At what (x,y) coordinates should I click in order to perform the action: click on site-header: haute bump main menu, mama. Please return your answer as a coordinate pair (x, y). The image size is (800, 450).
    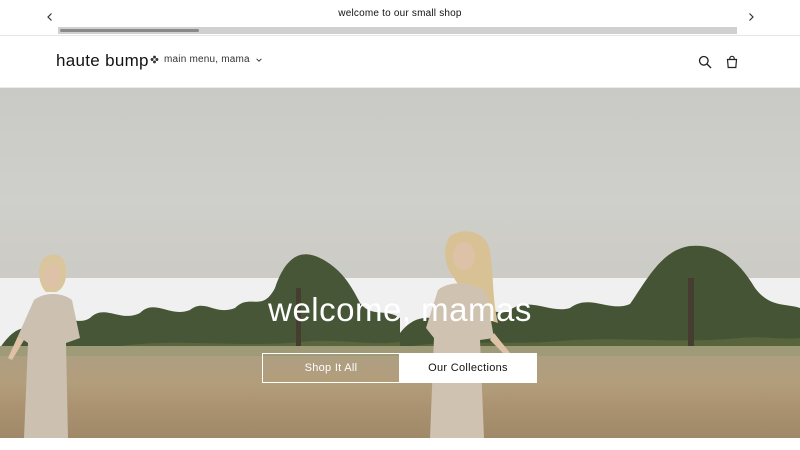
    Looking at the image, I should click on (400, 62).